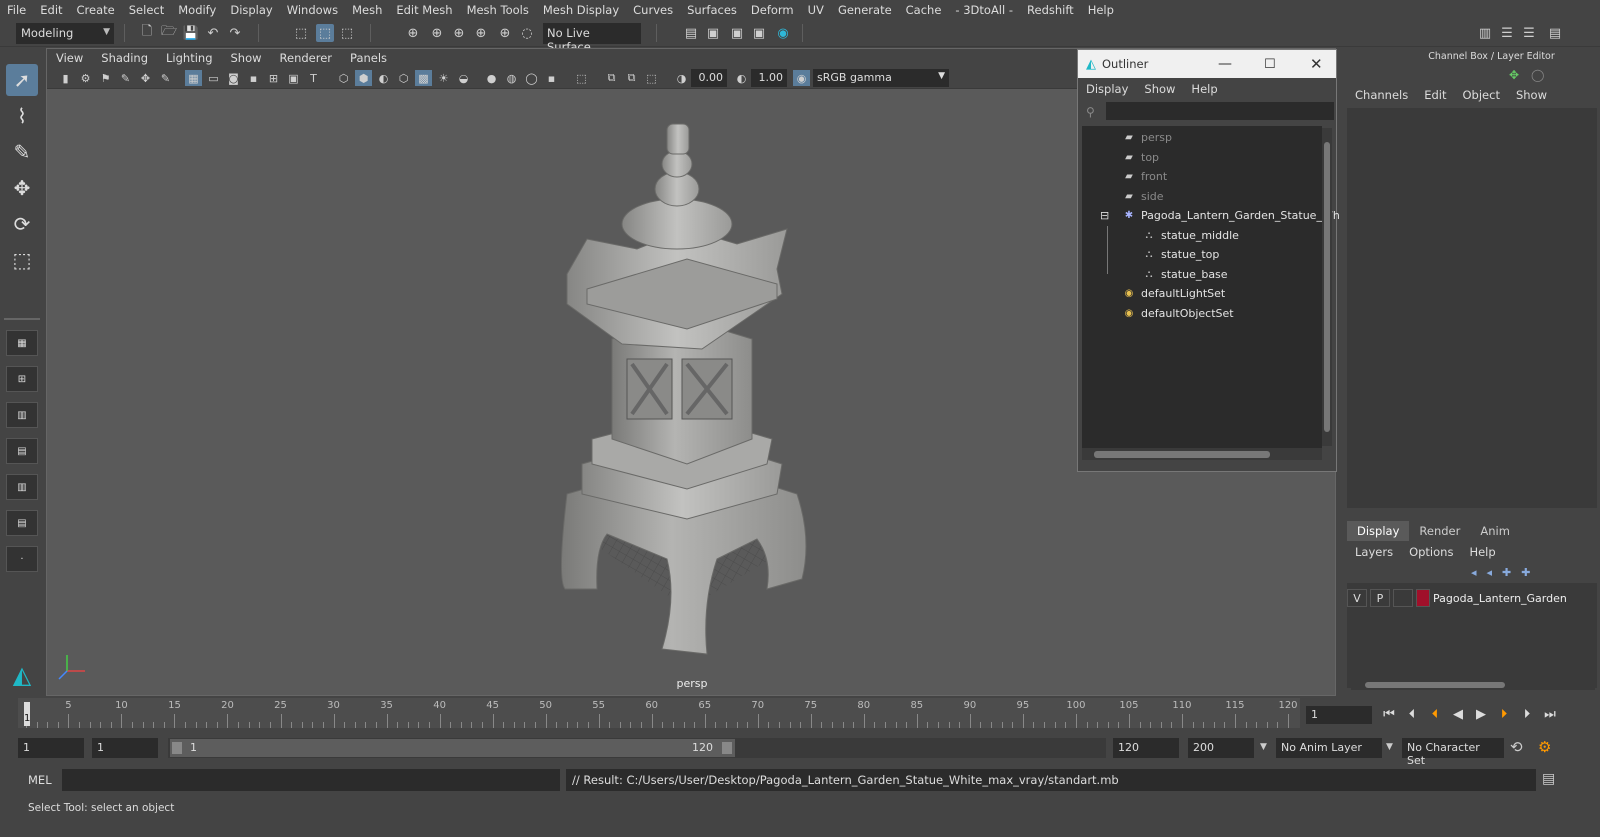 The image size is (1600, 837). Describe the element at coordinates (681, 78) in the screenshot. I see `exposure-icon: ◑` at that location.